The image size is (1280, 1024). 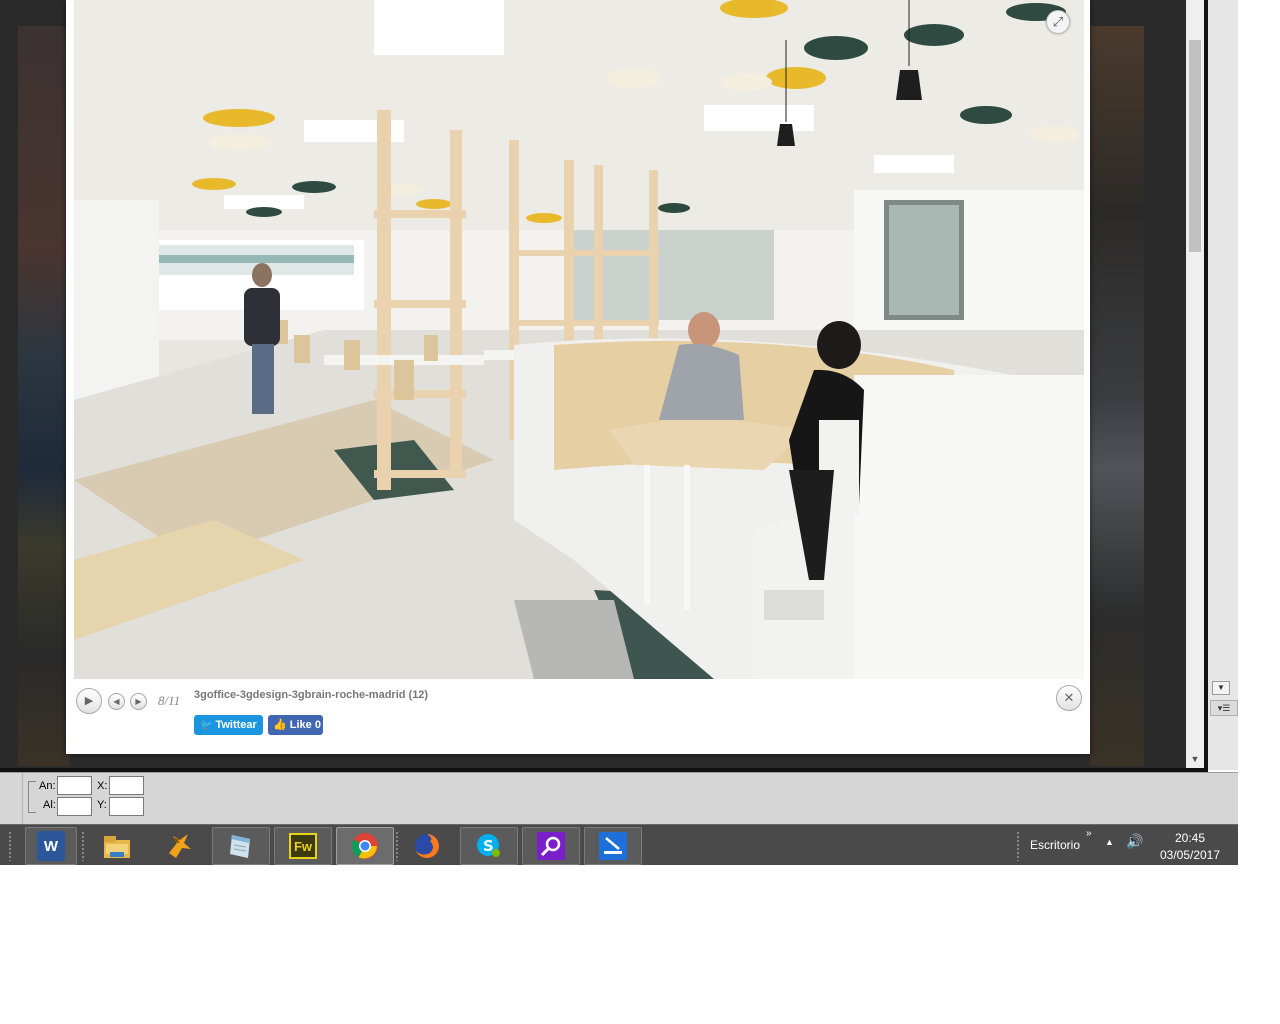 I want to click on taskbar-fireworks-button: Fw, so click(x=303, y=846).